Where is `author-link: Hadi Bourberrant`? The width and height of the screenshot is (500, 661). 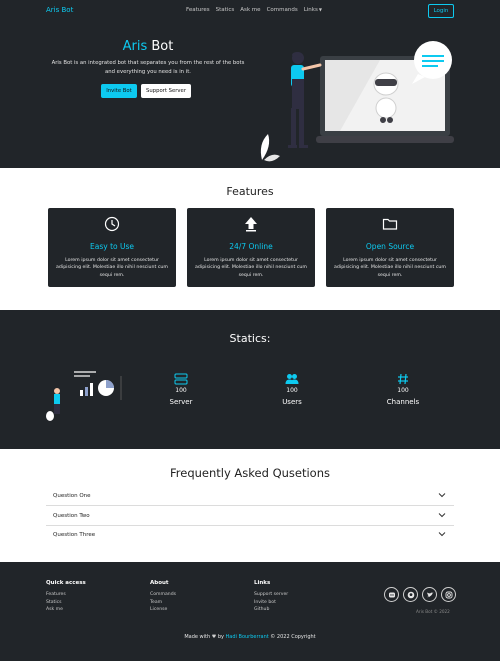 author-link: Hadi Bourberrant is located at coordinates (247, 637).